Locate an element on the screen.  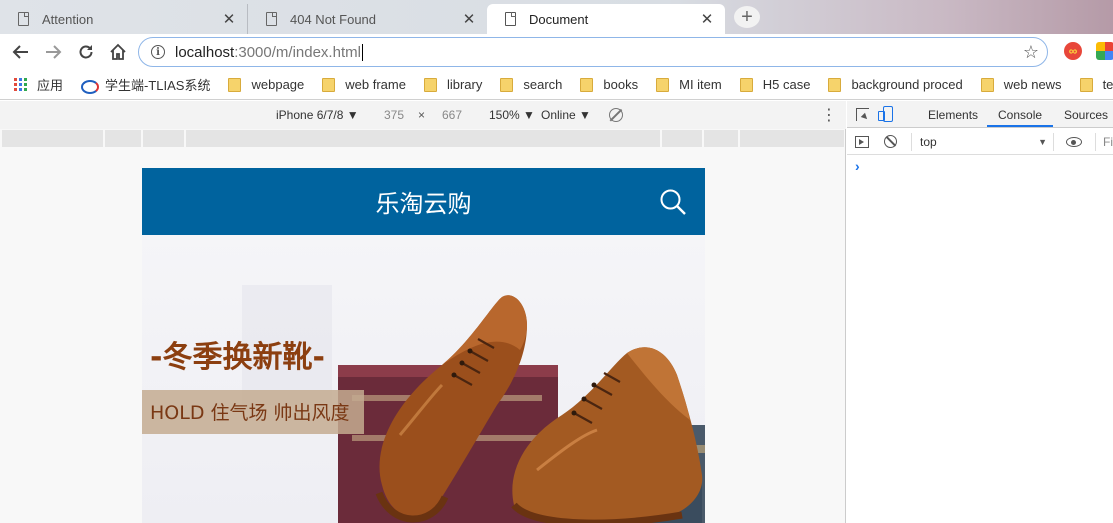
bookmark-label: library is located at coordinates (464, 84).